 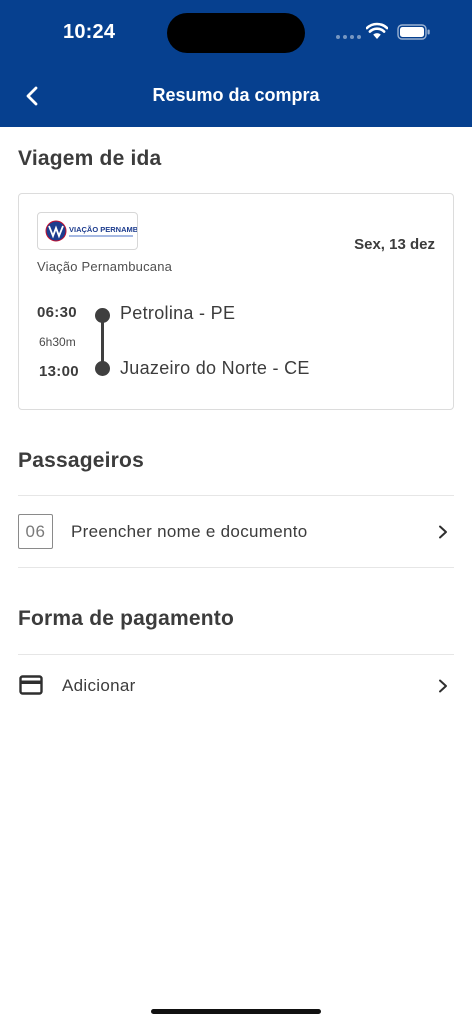 I want to click on status-time: 10:24, so click(x=89, y=32).